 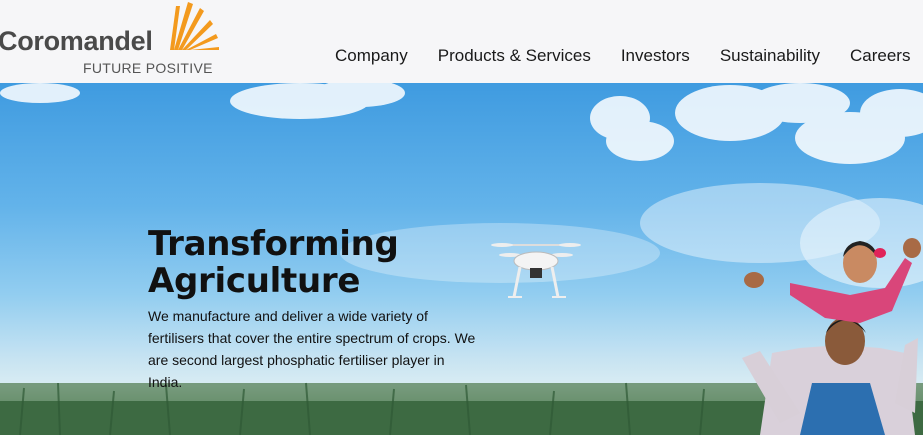 I want to click on logo-wordmark: Coromandel, so click(x=76, y=41).